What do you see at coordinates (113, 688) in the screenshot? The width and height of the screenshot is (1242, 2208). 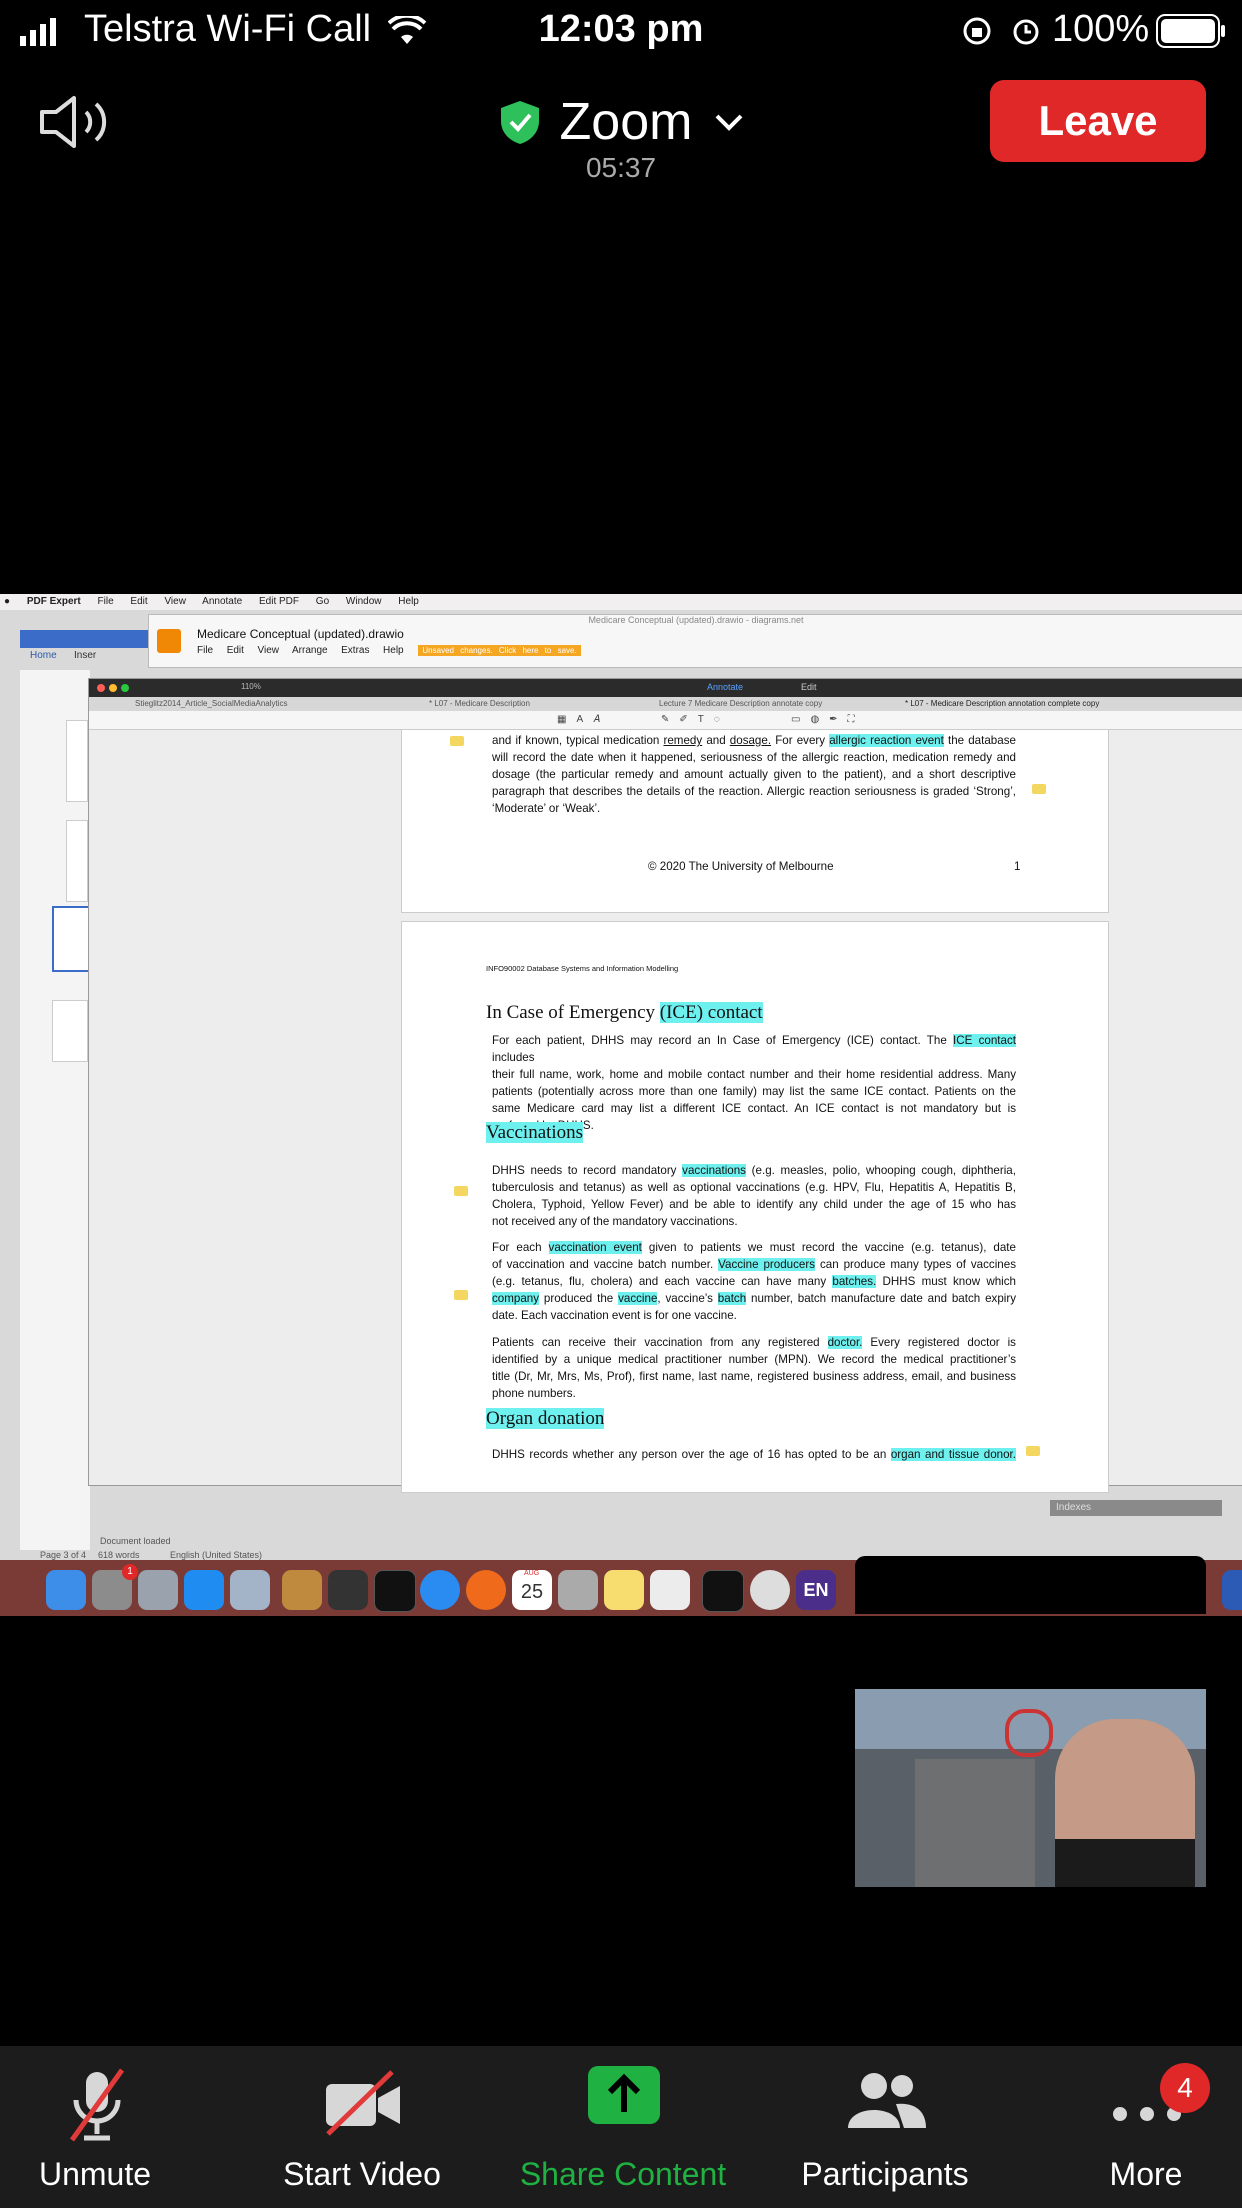 I see `minimize-window-button` at bounding box center [113, 688].